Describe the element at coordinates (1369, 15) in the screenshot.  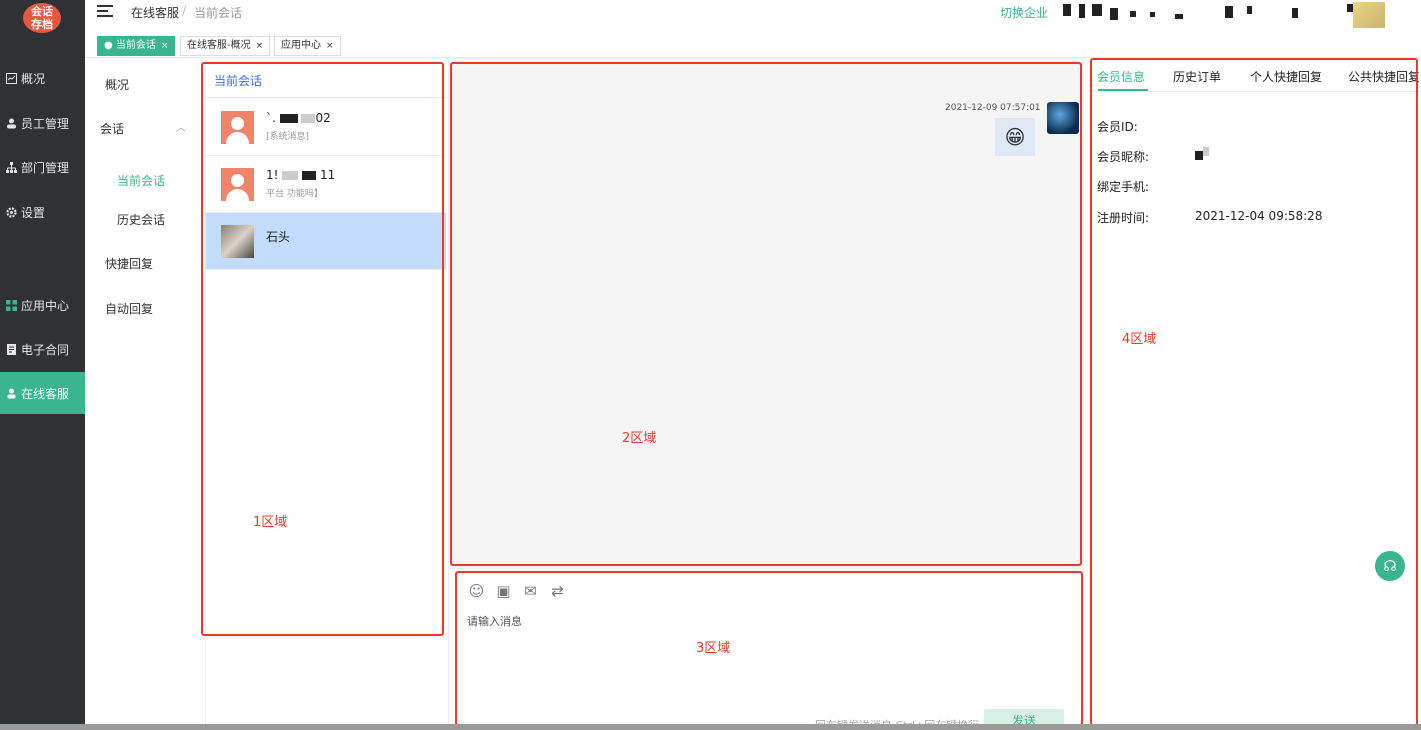
I see `user-avatar` at that location.